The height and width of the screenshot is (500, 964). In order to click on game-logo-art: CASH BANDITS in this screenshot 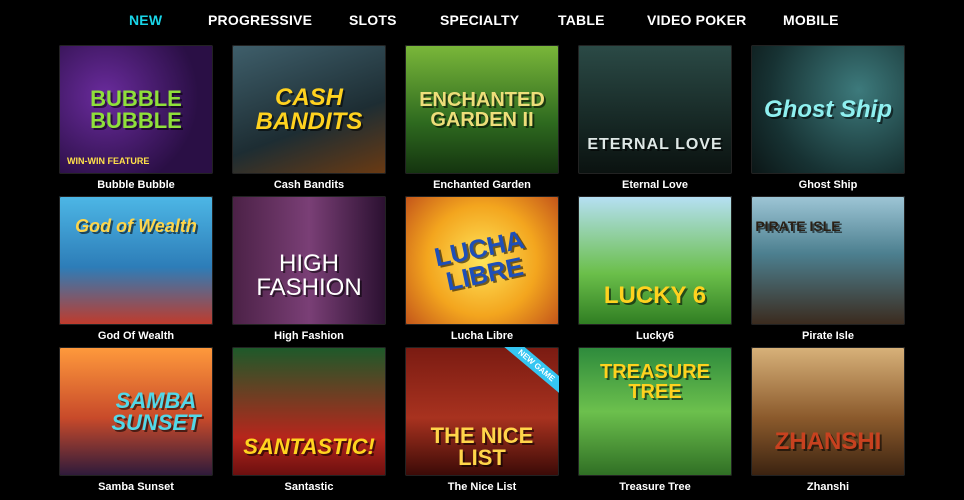, I will do `click(309, 109)`.